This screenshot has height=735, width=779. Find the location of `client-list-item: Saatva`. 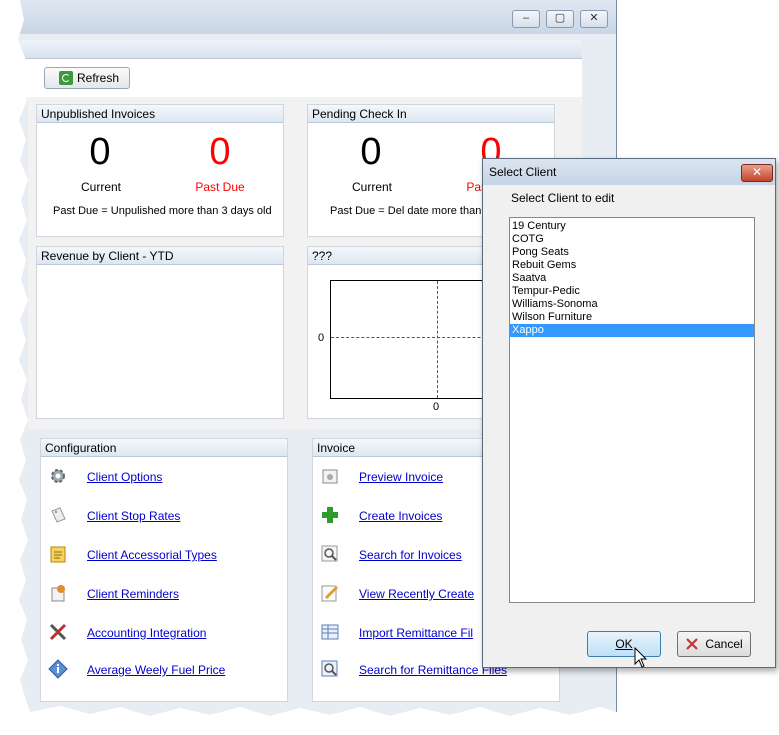

client-list-item: Saatva is located at coordinates (632, 278).